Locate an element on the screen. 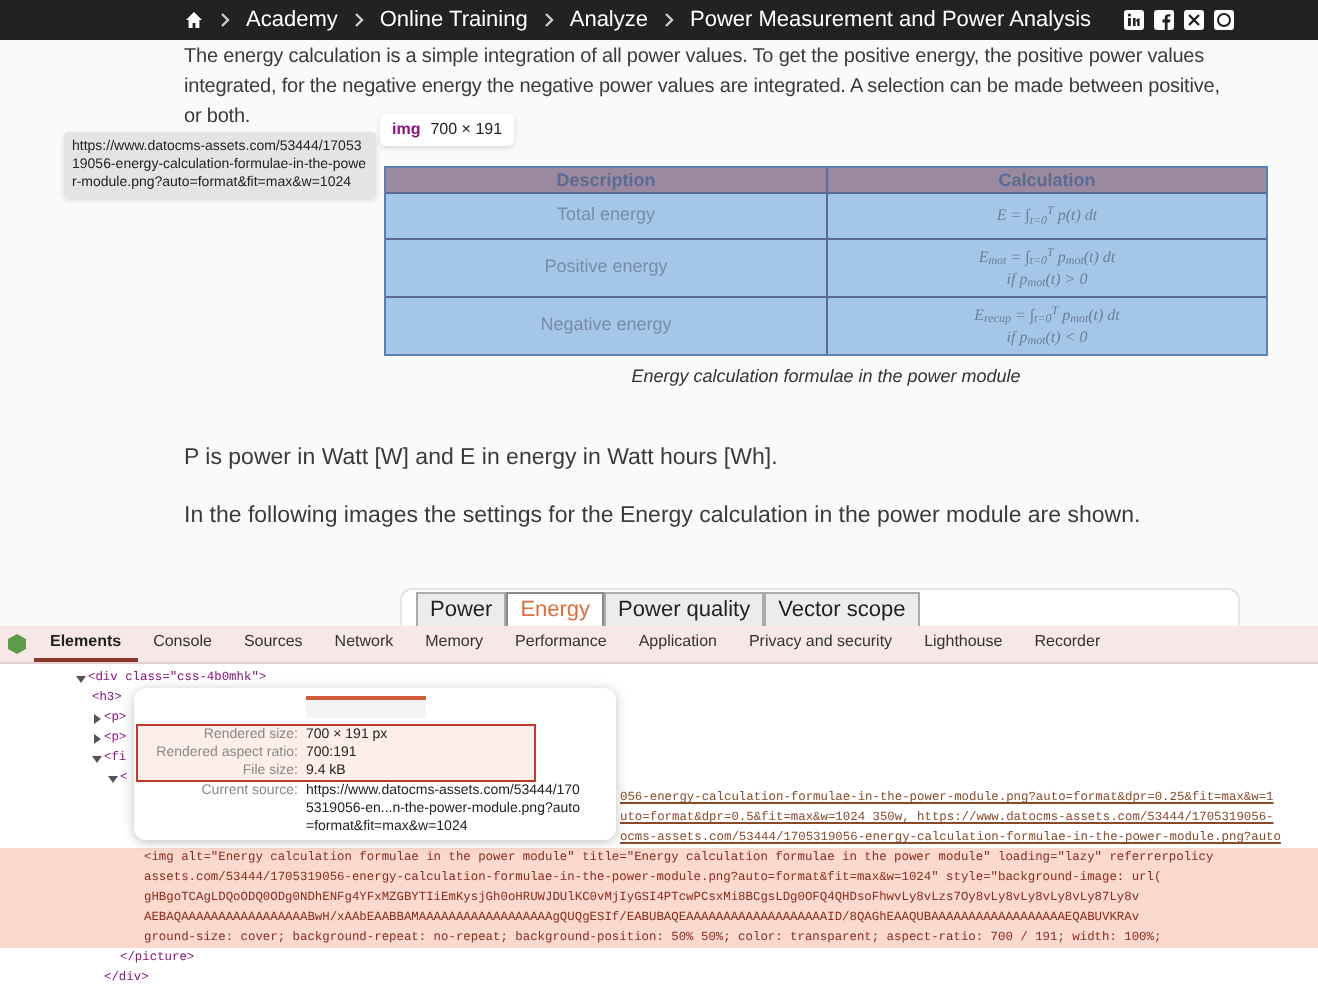  devtools-tab: Recorder is located at coordinates (1067, 644).